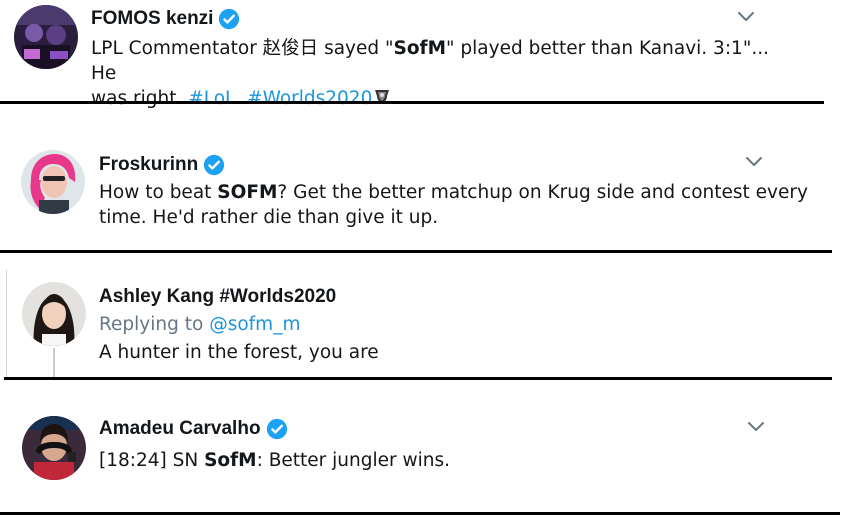 The height and width of the screenshot is (518, 842). I want to click on tweet-text-part: : Better jungler wins., so click(353, 460).